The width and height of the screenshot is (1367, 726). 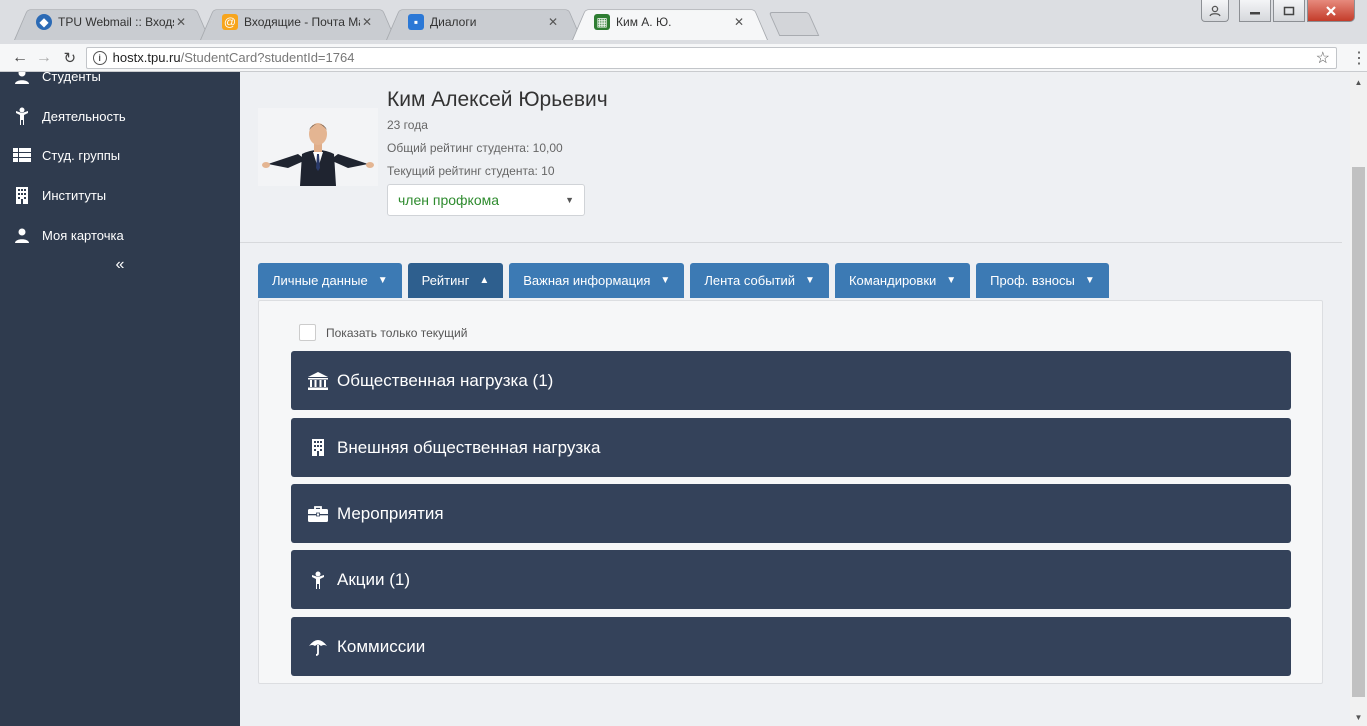 I want to click on sidebar-item-label: Студ. группы, so click(x=81, y=155).